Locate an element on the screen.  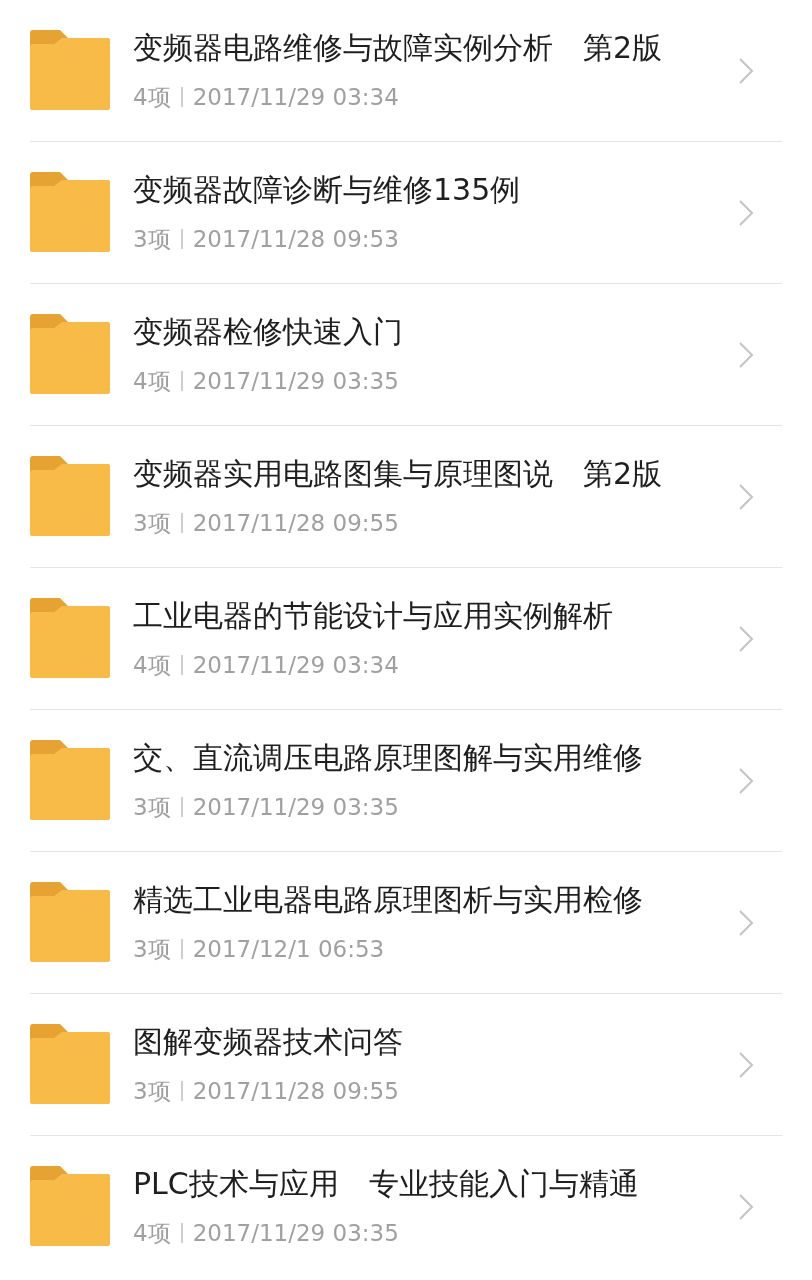
folder-name: PLC技术与应用 专业技能入门与精通 is located at coordinates (386, 1184).